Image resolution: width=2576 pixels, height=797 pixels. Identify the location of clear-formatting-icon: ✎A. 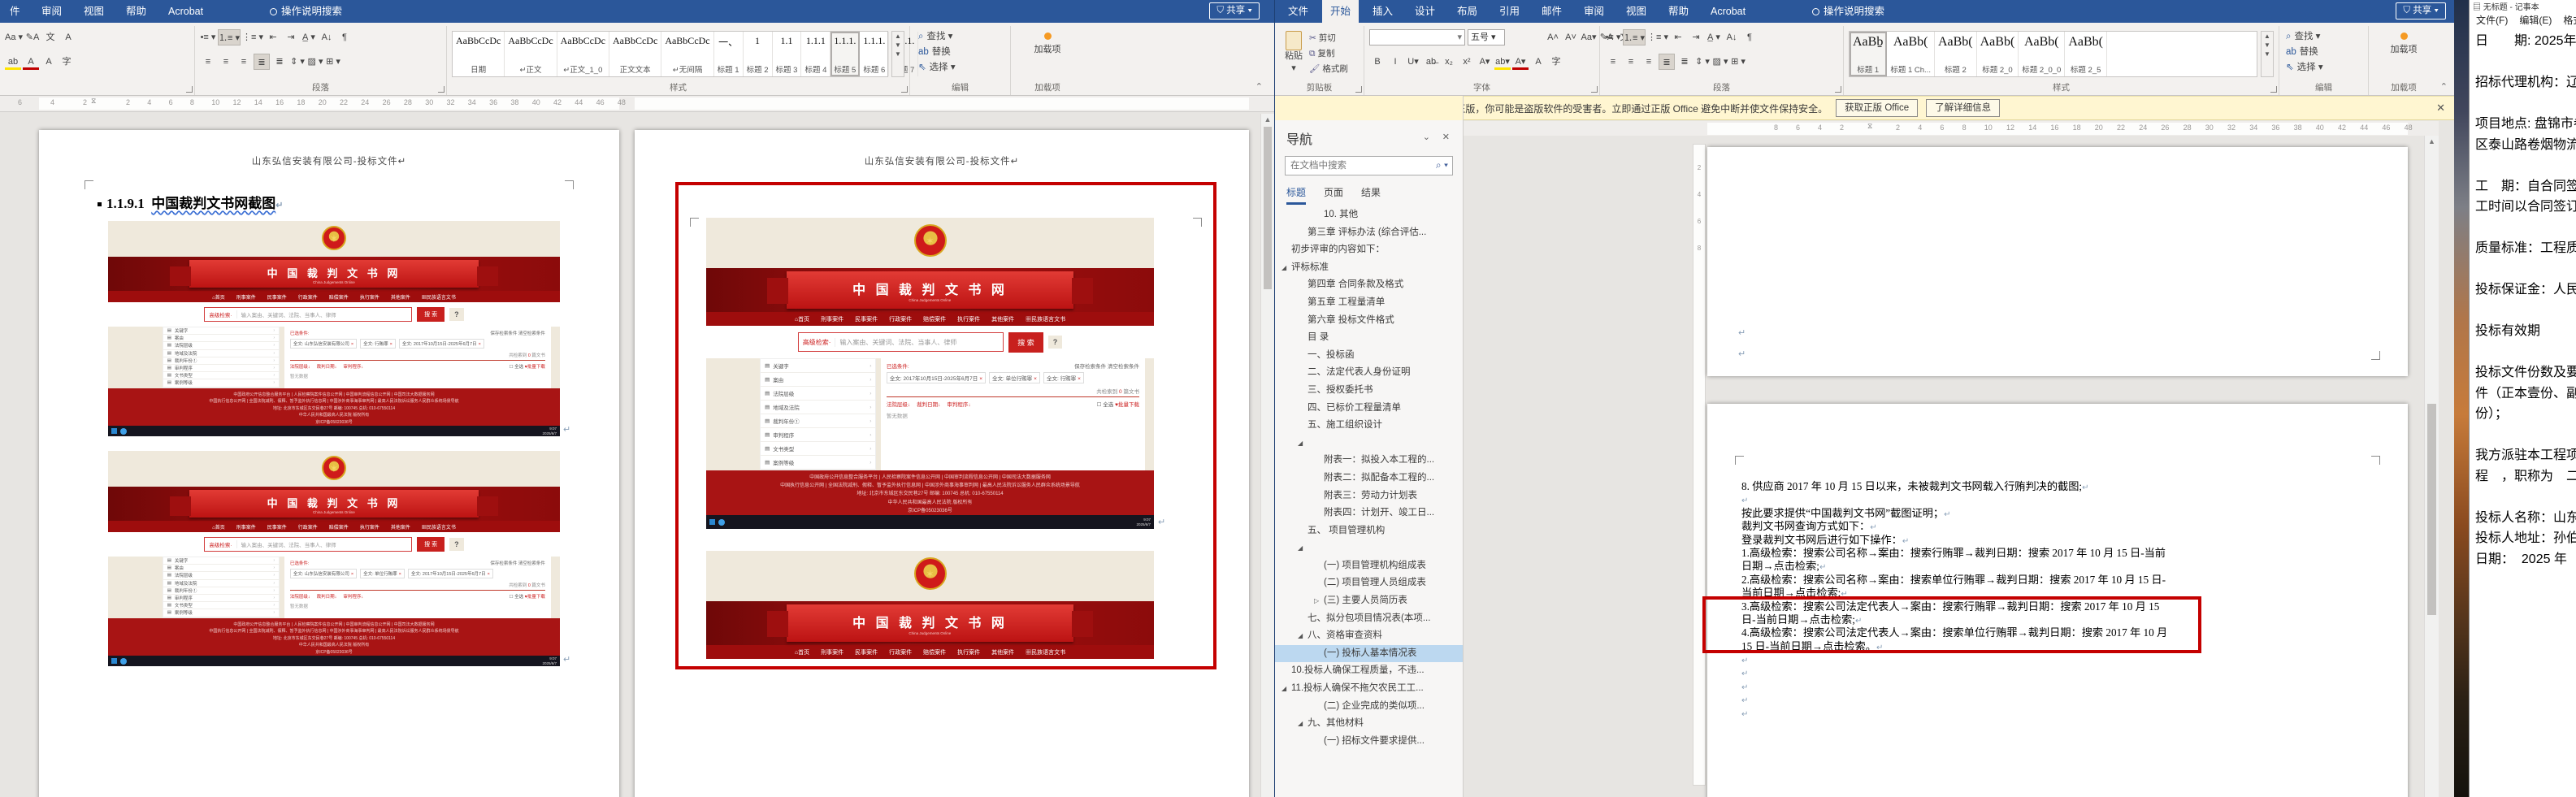
(32, 37).